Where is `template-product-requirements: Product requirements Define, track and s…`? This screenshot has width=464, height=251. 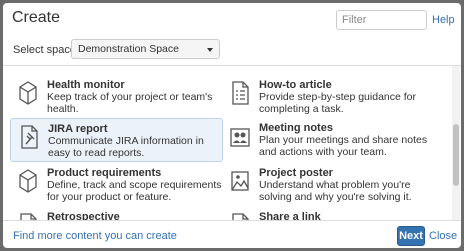
template-product-requirements: Product requirements Define, track and s… is located at coordinates (116, 185).